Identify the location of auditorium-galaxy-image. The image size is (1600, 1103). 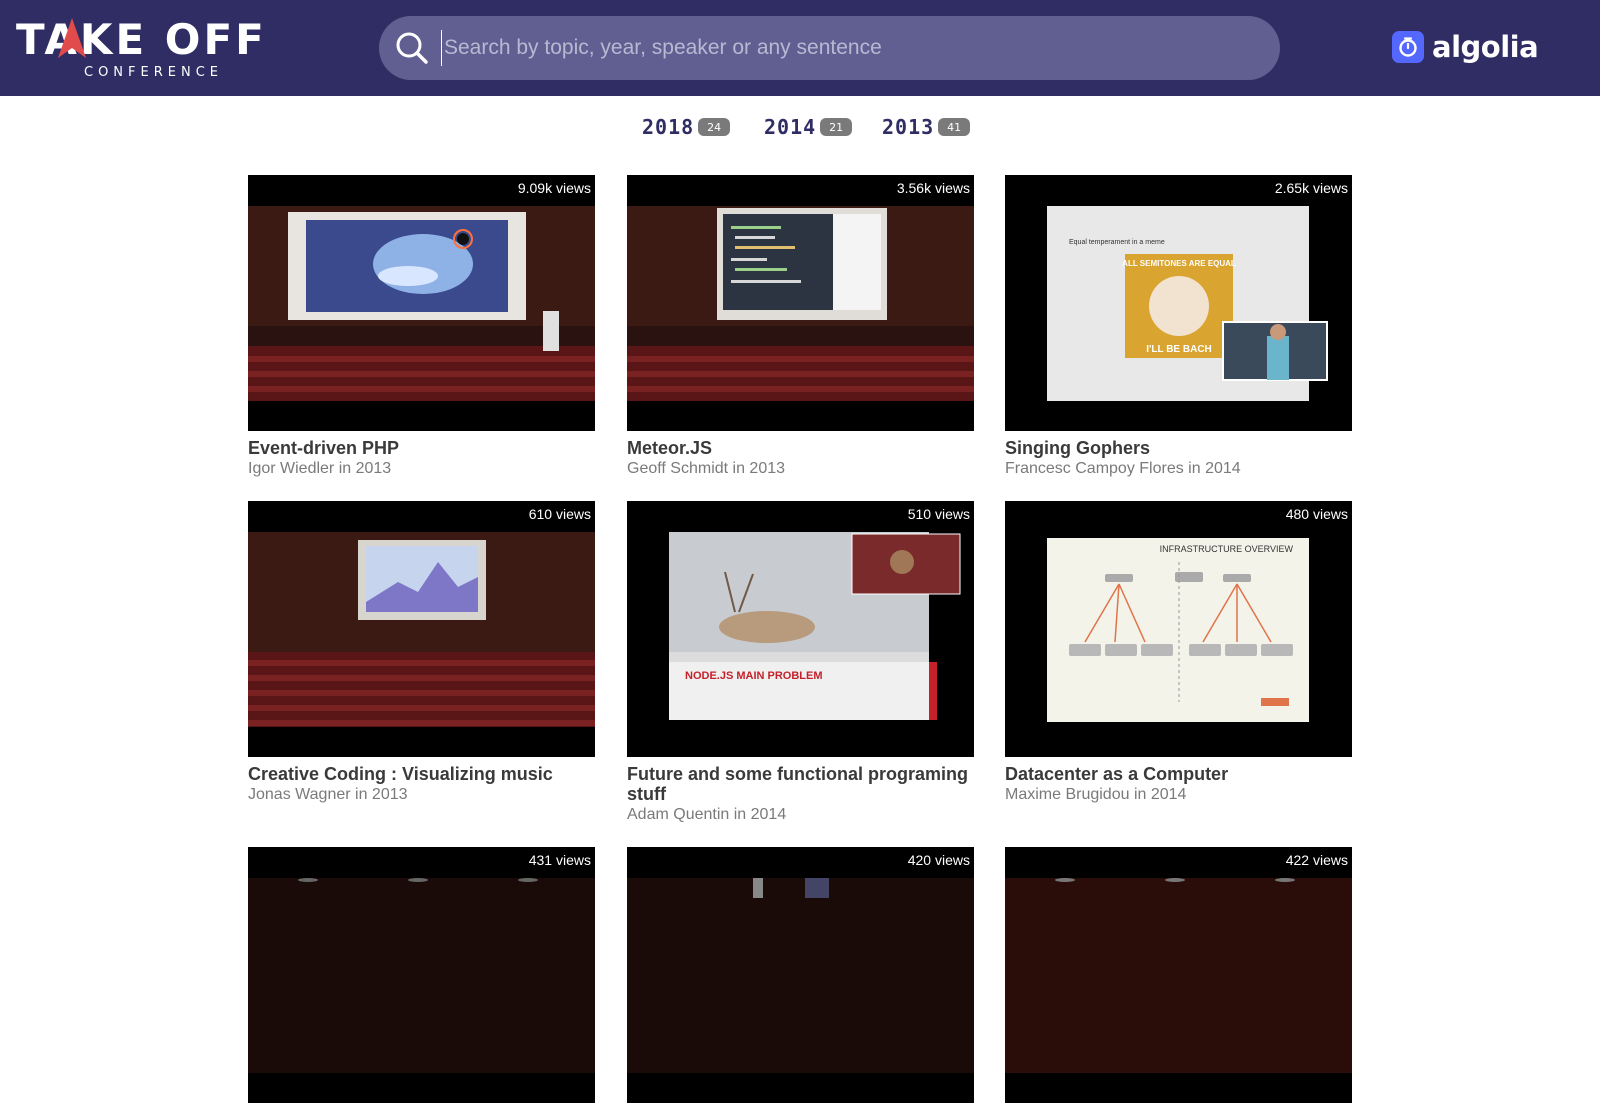
(421, 303).